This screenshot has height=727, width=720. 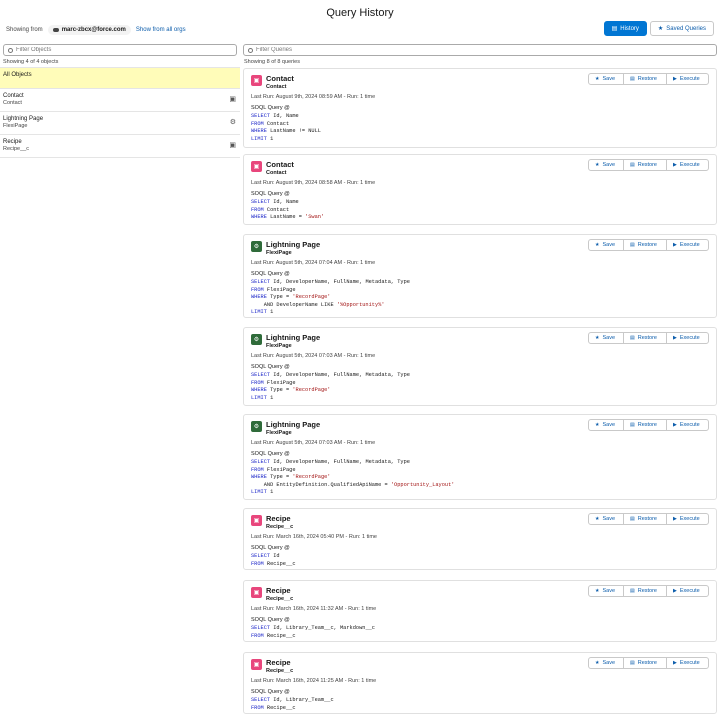 I want to click on filter-queries-box, so click(x=480, y=50).